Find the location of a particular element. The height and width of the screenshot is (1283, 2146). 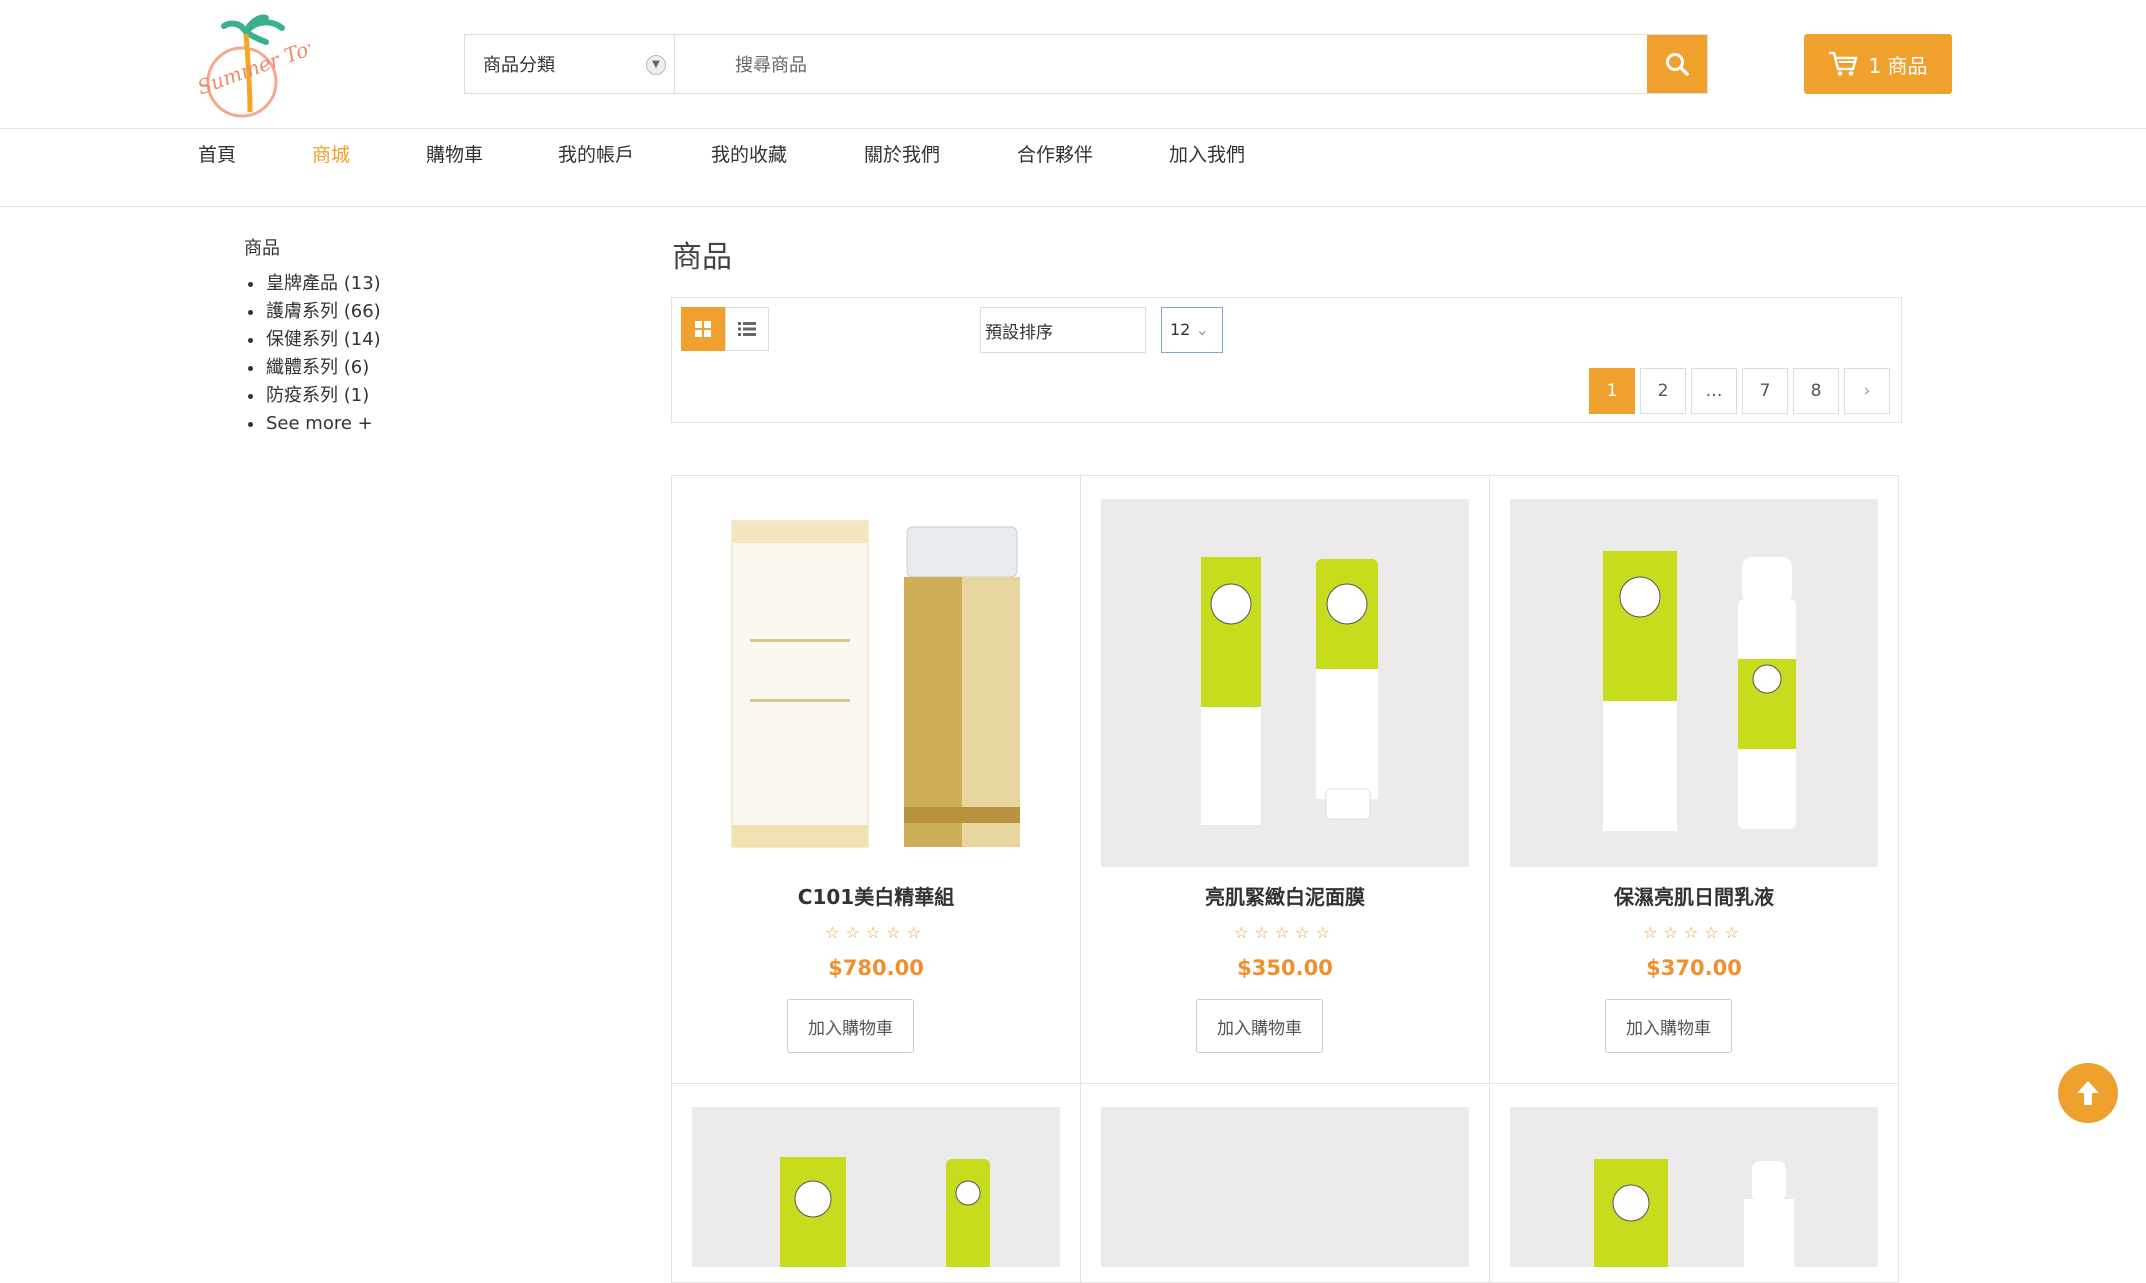

arrow-up-icon is located at coordinates (2088, 1093).